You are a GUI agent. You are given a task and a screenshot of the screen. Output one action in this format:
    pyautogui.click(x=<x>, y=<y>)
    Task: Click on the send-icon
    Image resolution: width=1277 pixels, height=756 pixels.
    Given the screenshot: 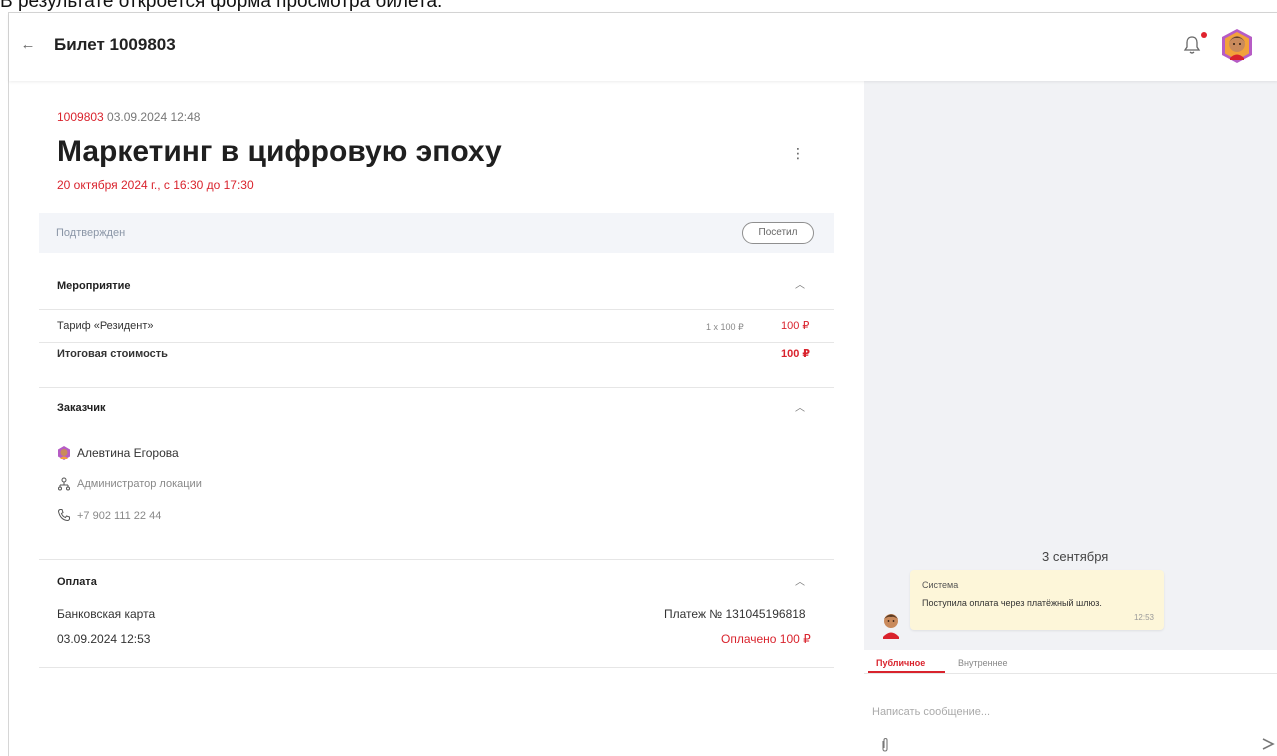 What is the action you would take?
    pyautogui.click(x=1268, y=744)
    